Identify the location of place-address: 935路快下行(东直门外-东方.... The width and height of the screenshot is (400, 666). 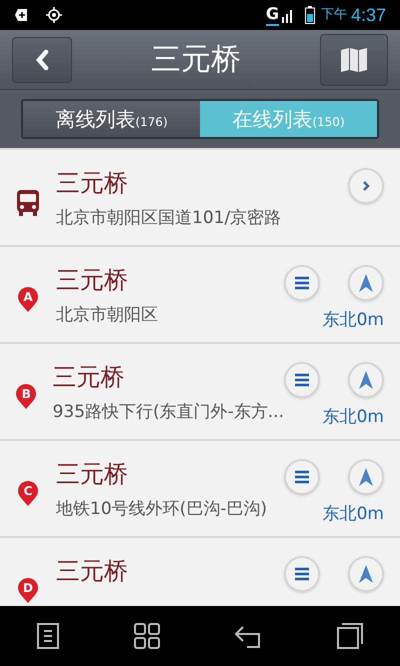
(168, 412).